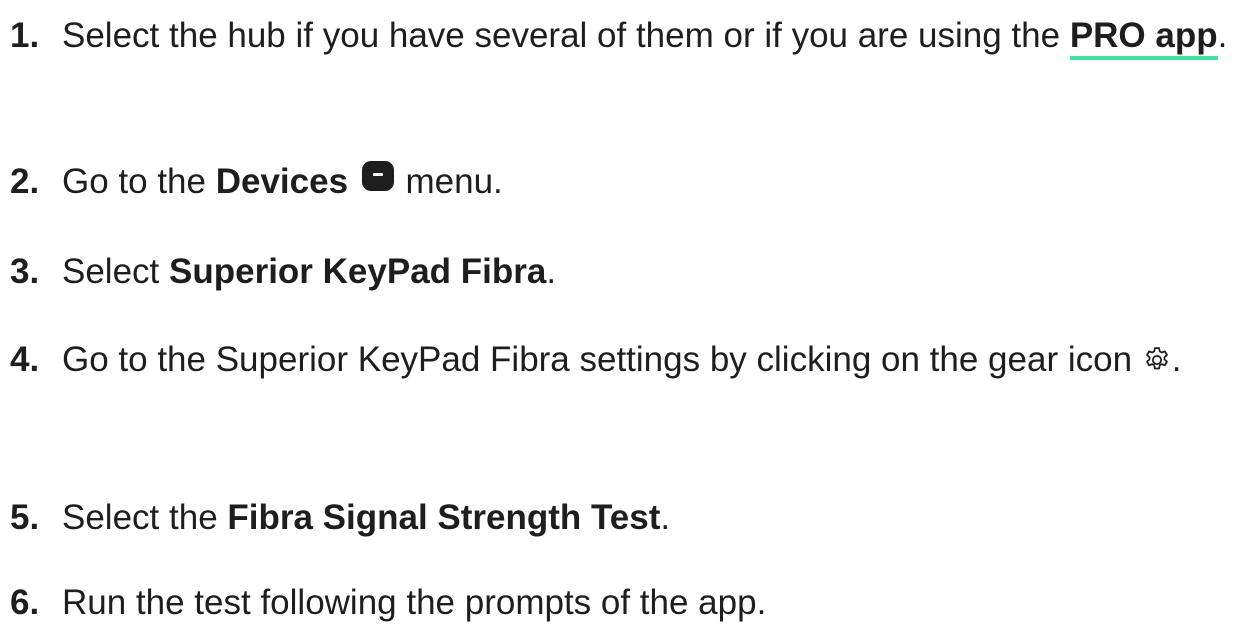 Image resolution: width=1241 pixels, height=635 pixels. I want to click on step-text-before: Go to the, so click(139, 181).